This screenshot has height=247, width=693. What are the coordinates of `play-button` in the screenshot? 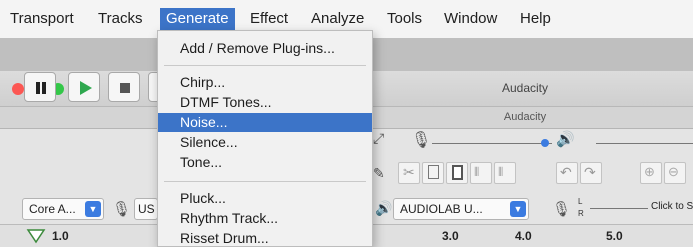 It's located at (84, 87).